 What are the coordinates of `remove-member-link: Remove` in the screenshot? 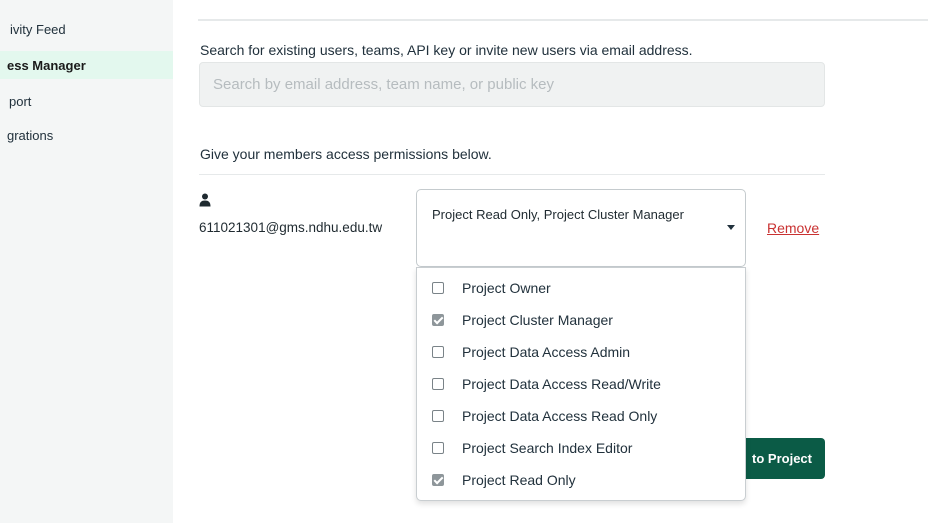 It's located at (793, 228).